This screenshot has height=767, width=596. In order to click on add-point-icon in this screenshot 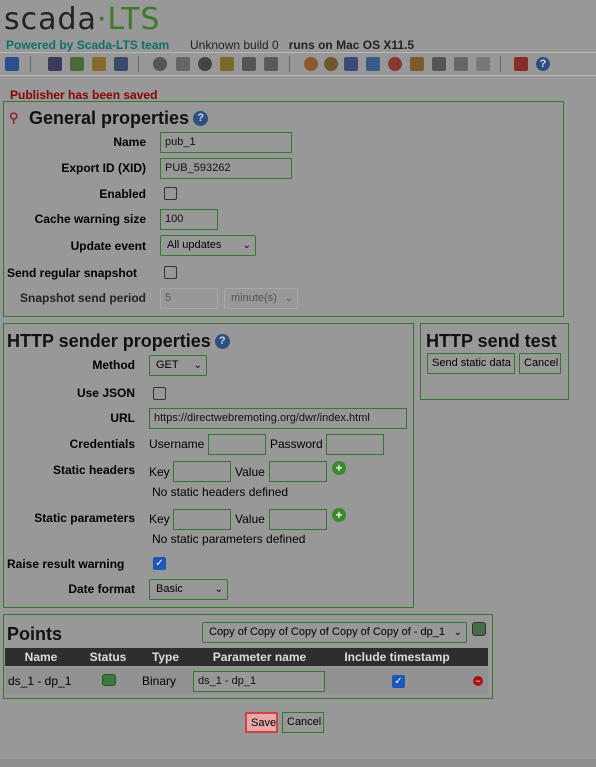, I will do `click(479, 629)`.